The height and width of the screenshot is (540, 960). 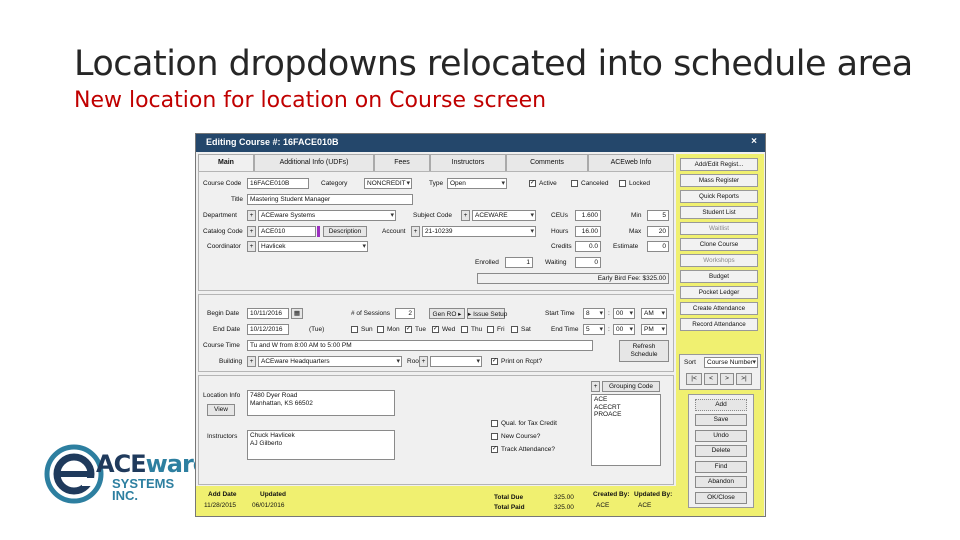 What do you see at coordinates (719, 308) in the screenshot?
I see `create-attendance-button: Create Attendance` at bounding box center [719, 308].